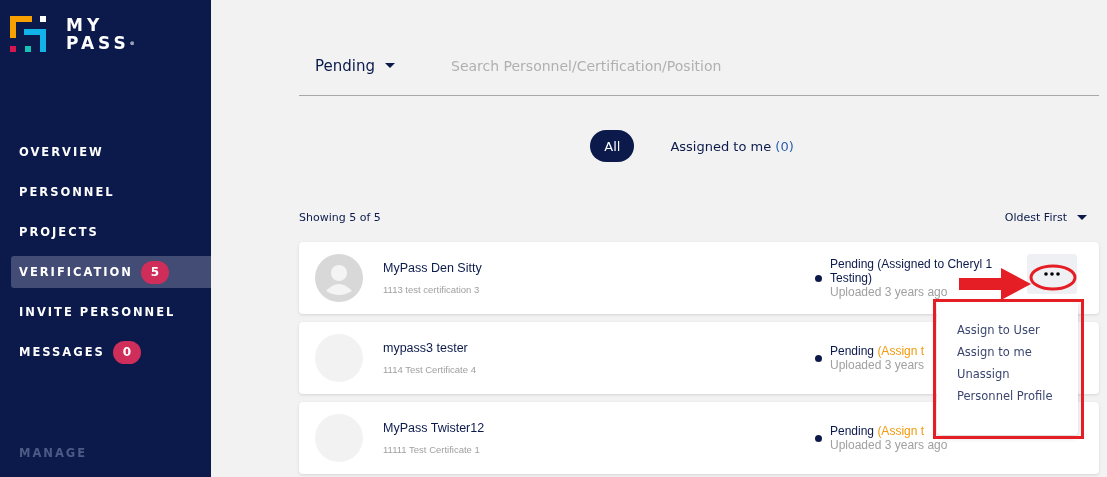 The height and width of the screenshot is (477, 1107). Describe the element at coordinates (432, 449) in the screenshot. I see `certificate-name: 11111 Test Certificate 1` at that location.